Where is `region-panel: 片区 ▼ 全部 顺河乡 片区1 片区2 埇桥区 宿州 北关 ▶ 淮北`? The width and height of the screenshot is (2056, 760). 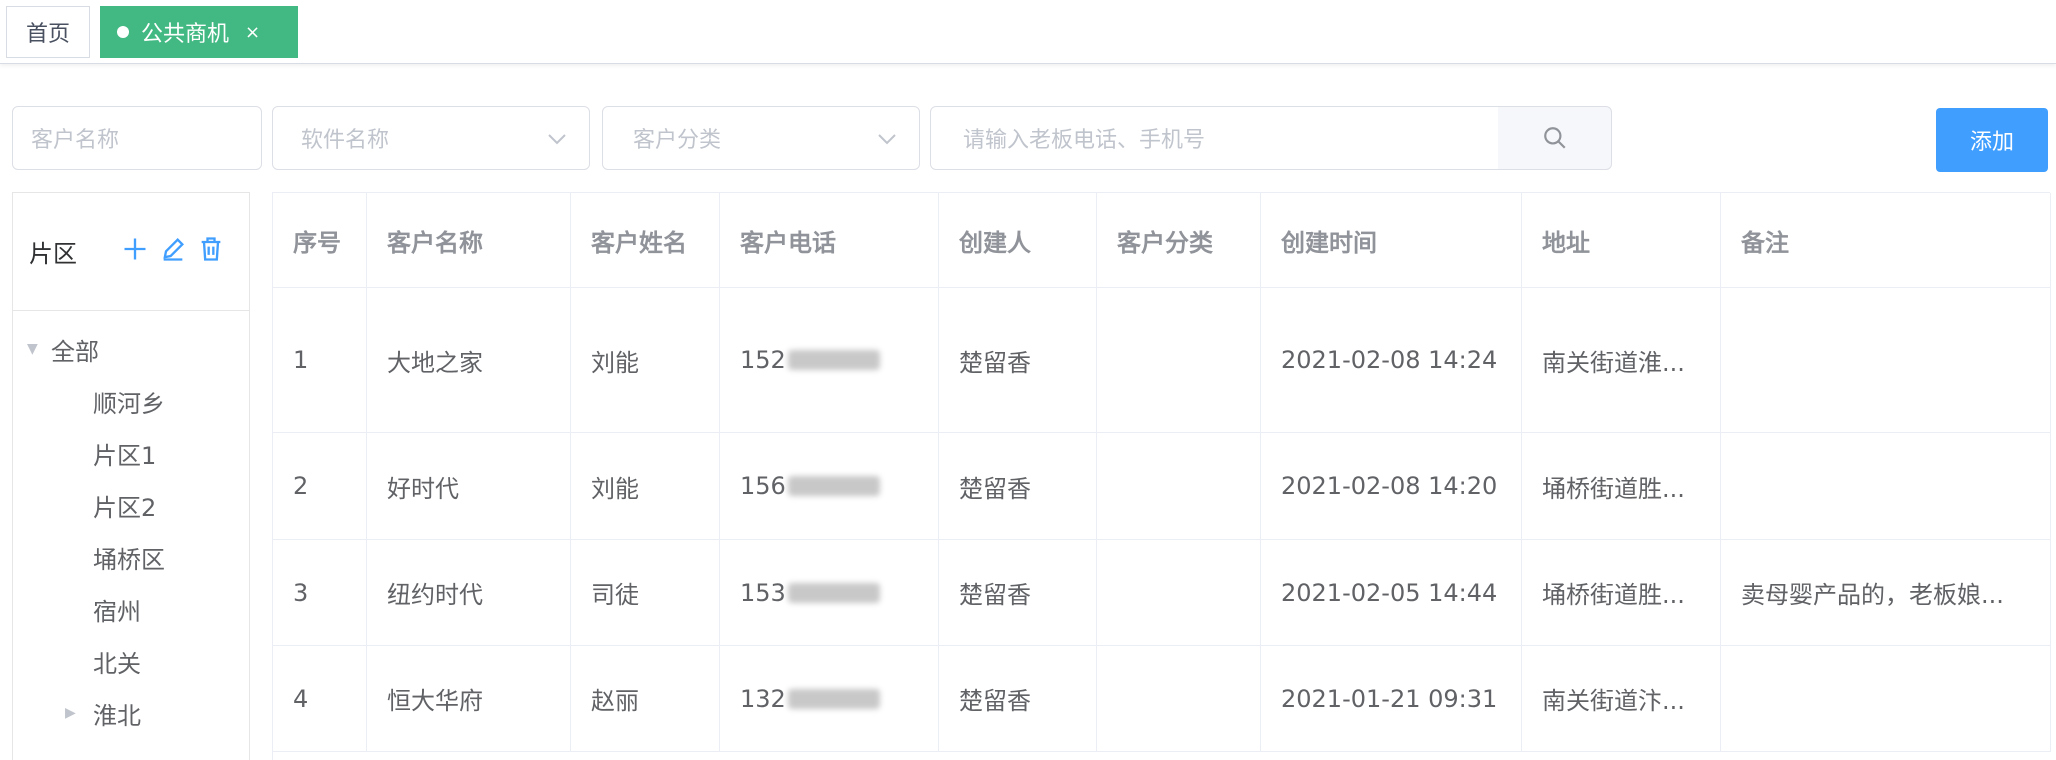 region-panel: 片区 ▼ 全部 顺河乡 片区1 片区2 埇桥区 宿州 北关 ▶ 淮北 is located at coordinates (131, 476).